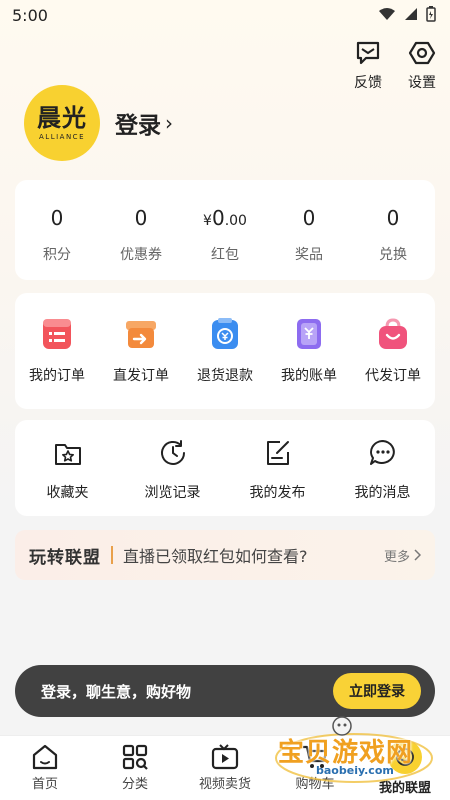  I want to click on stat-prizes: 0 奖品, so click(309, 230).